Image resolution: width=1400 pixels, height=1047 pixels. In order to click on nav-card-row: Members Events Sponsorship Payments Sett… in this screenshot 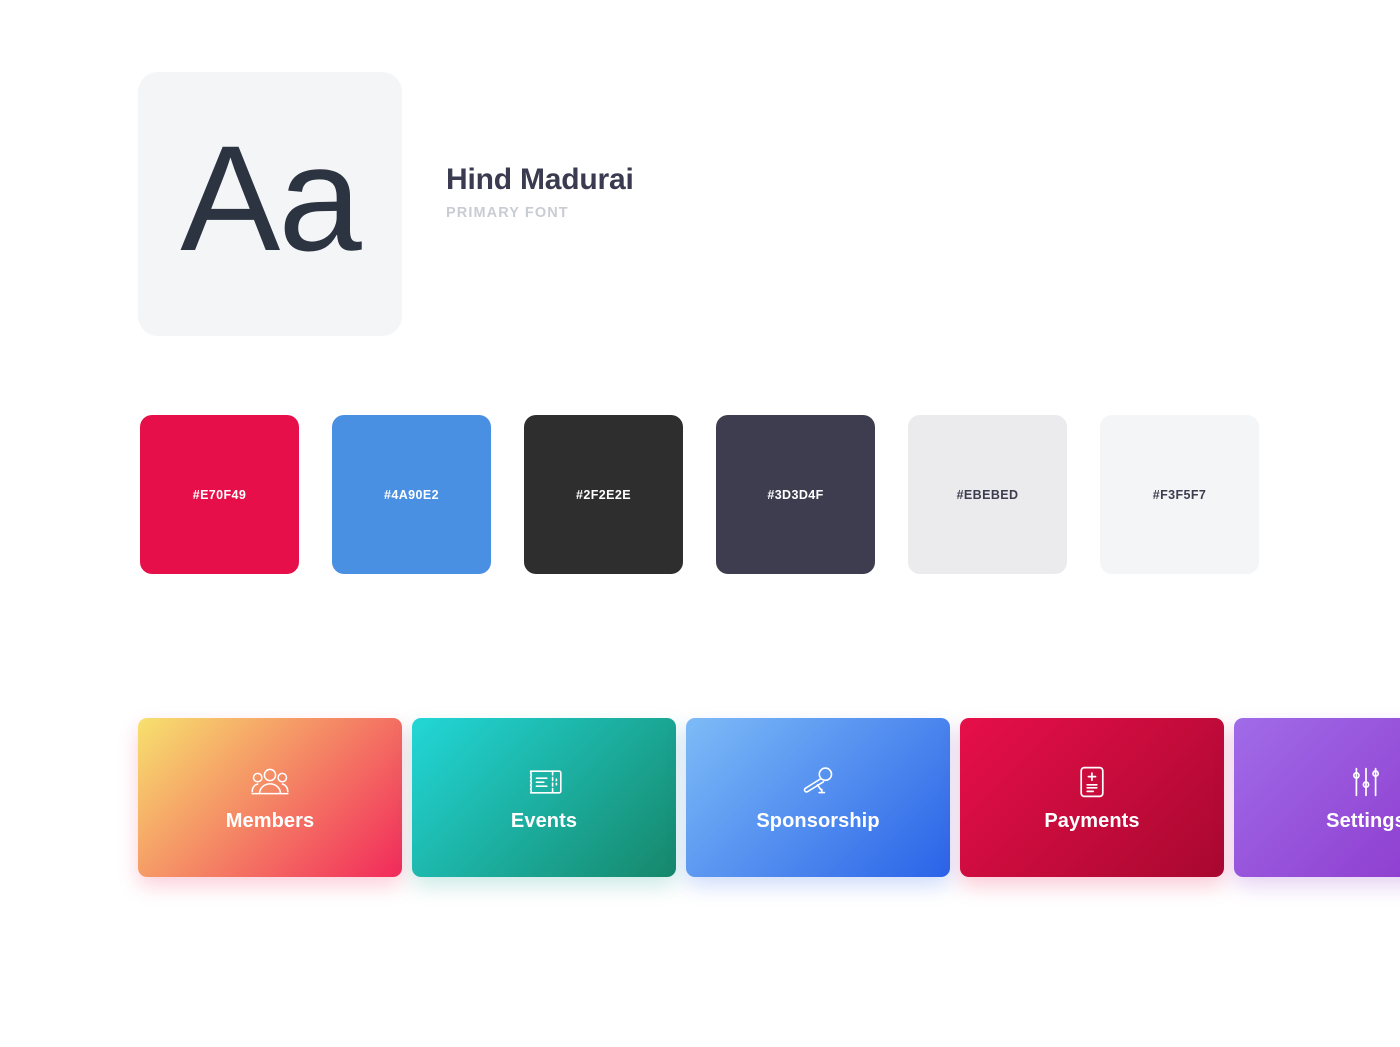, I will do `click(769, 797)`.